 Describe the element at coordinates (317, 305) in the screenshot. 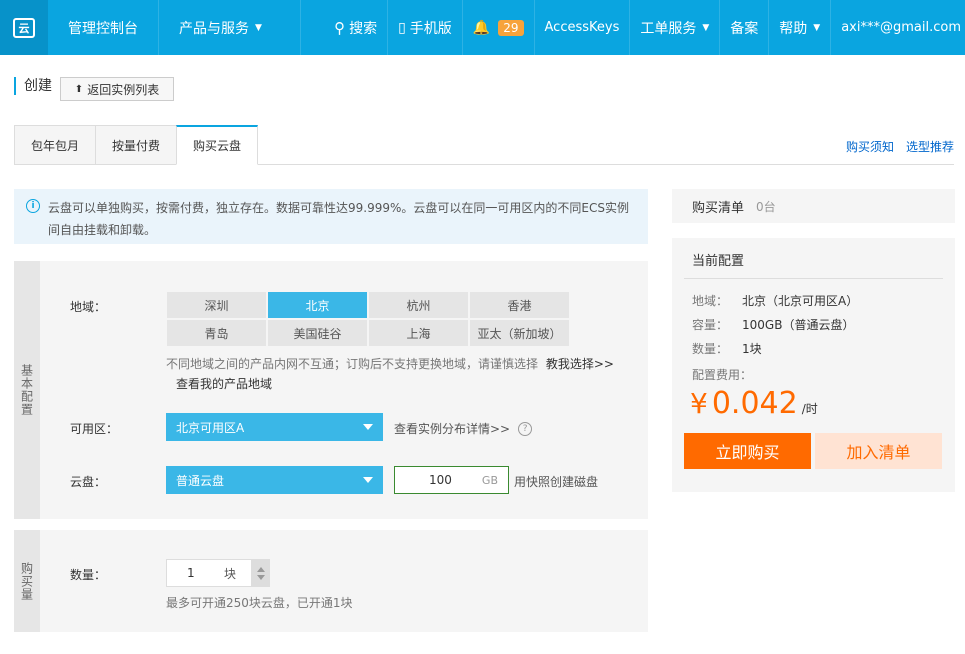

I see `region-option-selected: 北京` at that location.